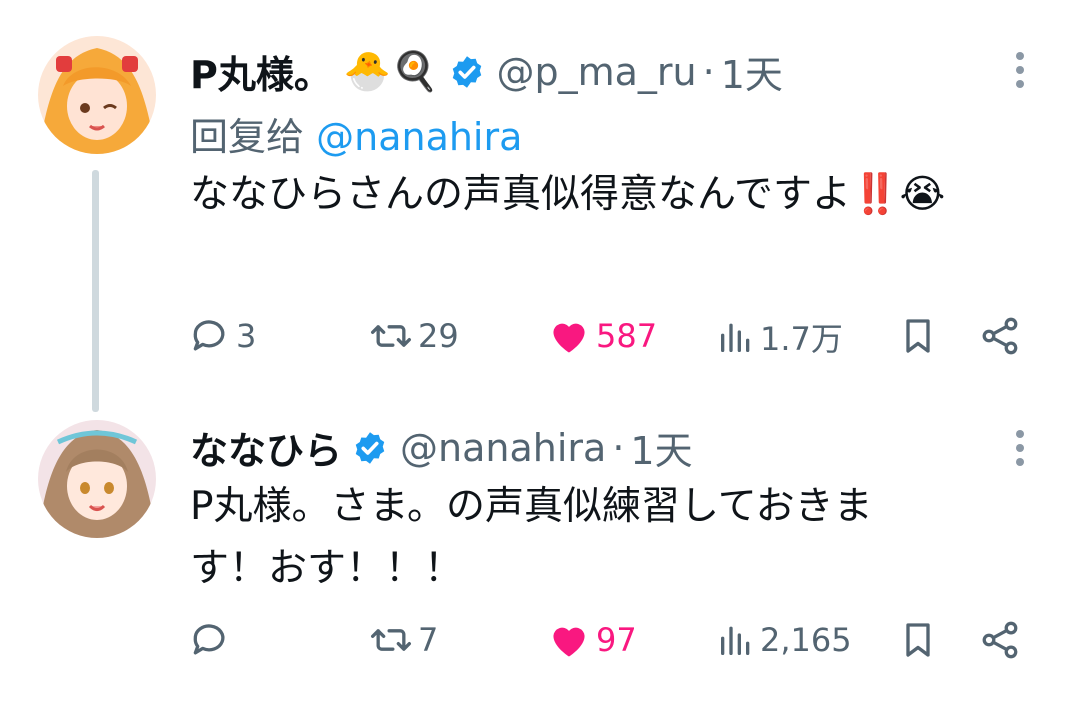 This screenshot has height=709, width=1080. I want to click on reply-context: 回复给 @nanahira, so click(356, 133).